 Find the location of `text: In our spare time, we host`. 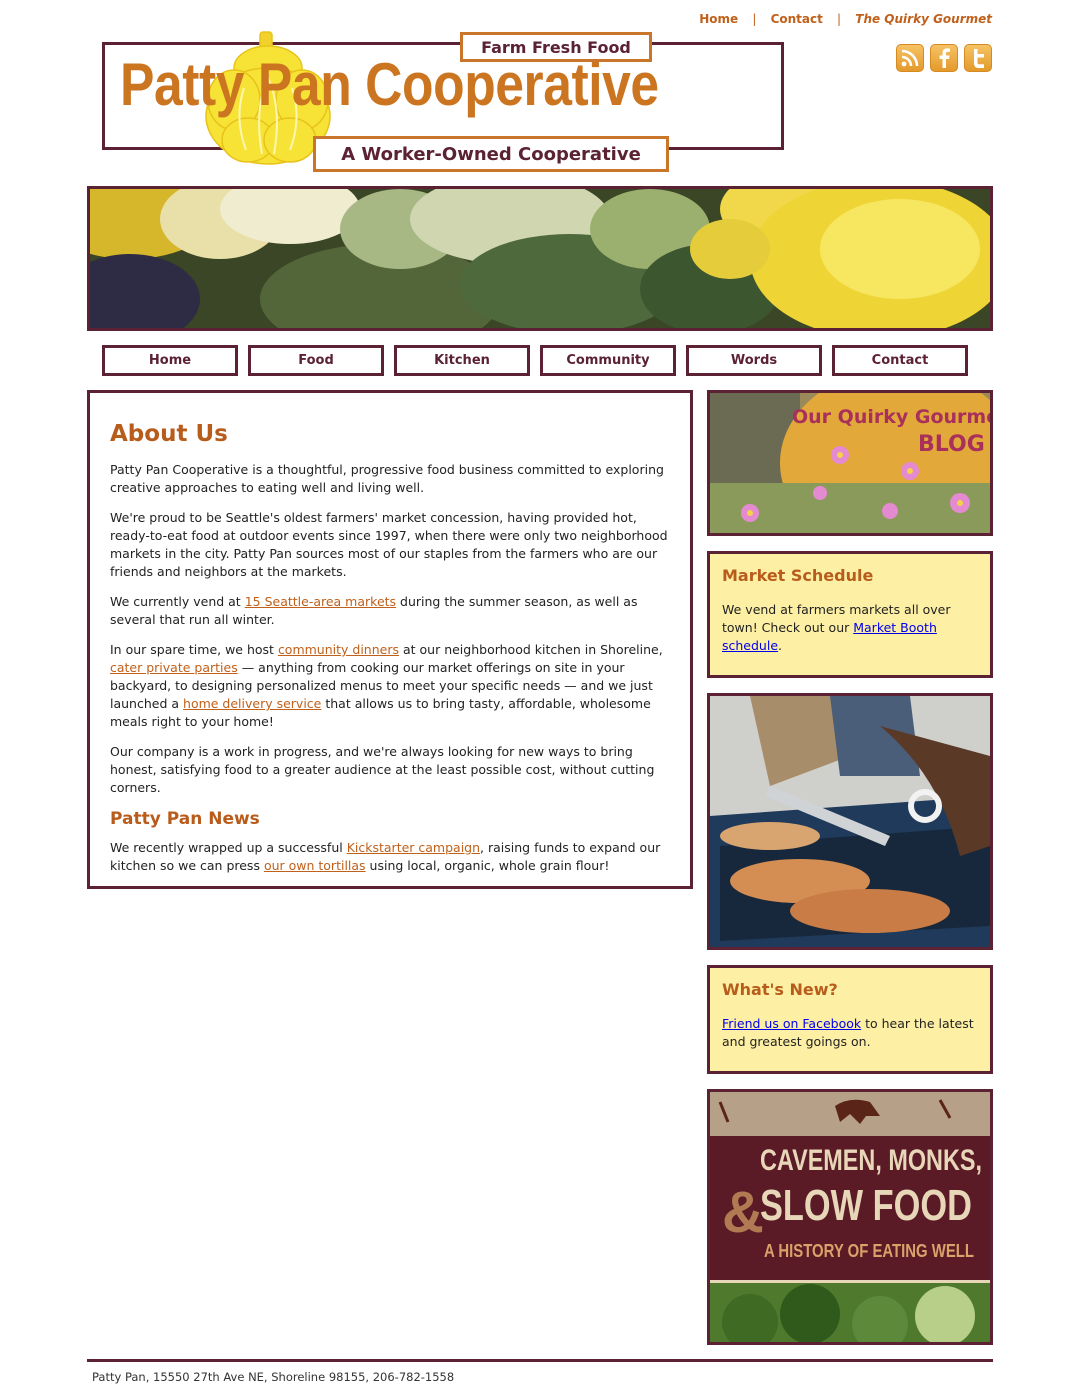

text: In our spare time, we host is located at coordinates (194, 649).